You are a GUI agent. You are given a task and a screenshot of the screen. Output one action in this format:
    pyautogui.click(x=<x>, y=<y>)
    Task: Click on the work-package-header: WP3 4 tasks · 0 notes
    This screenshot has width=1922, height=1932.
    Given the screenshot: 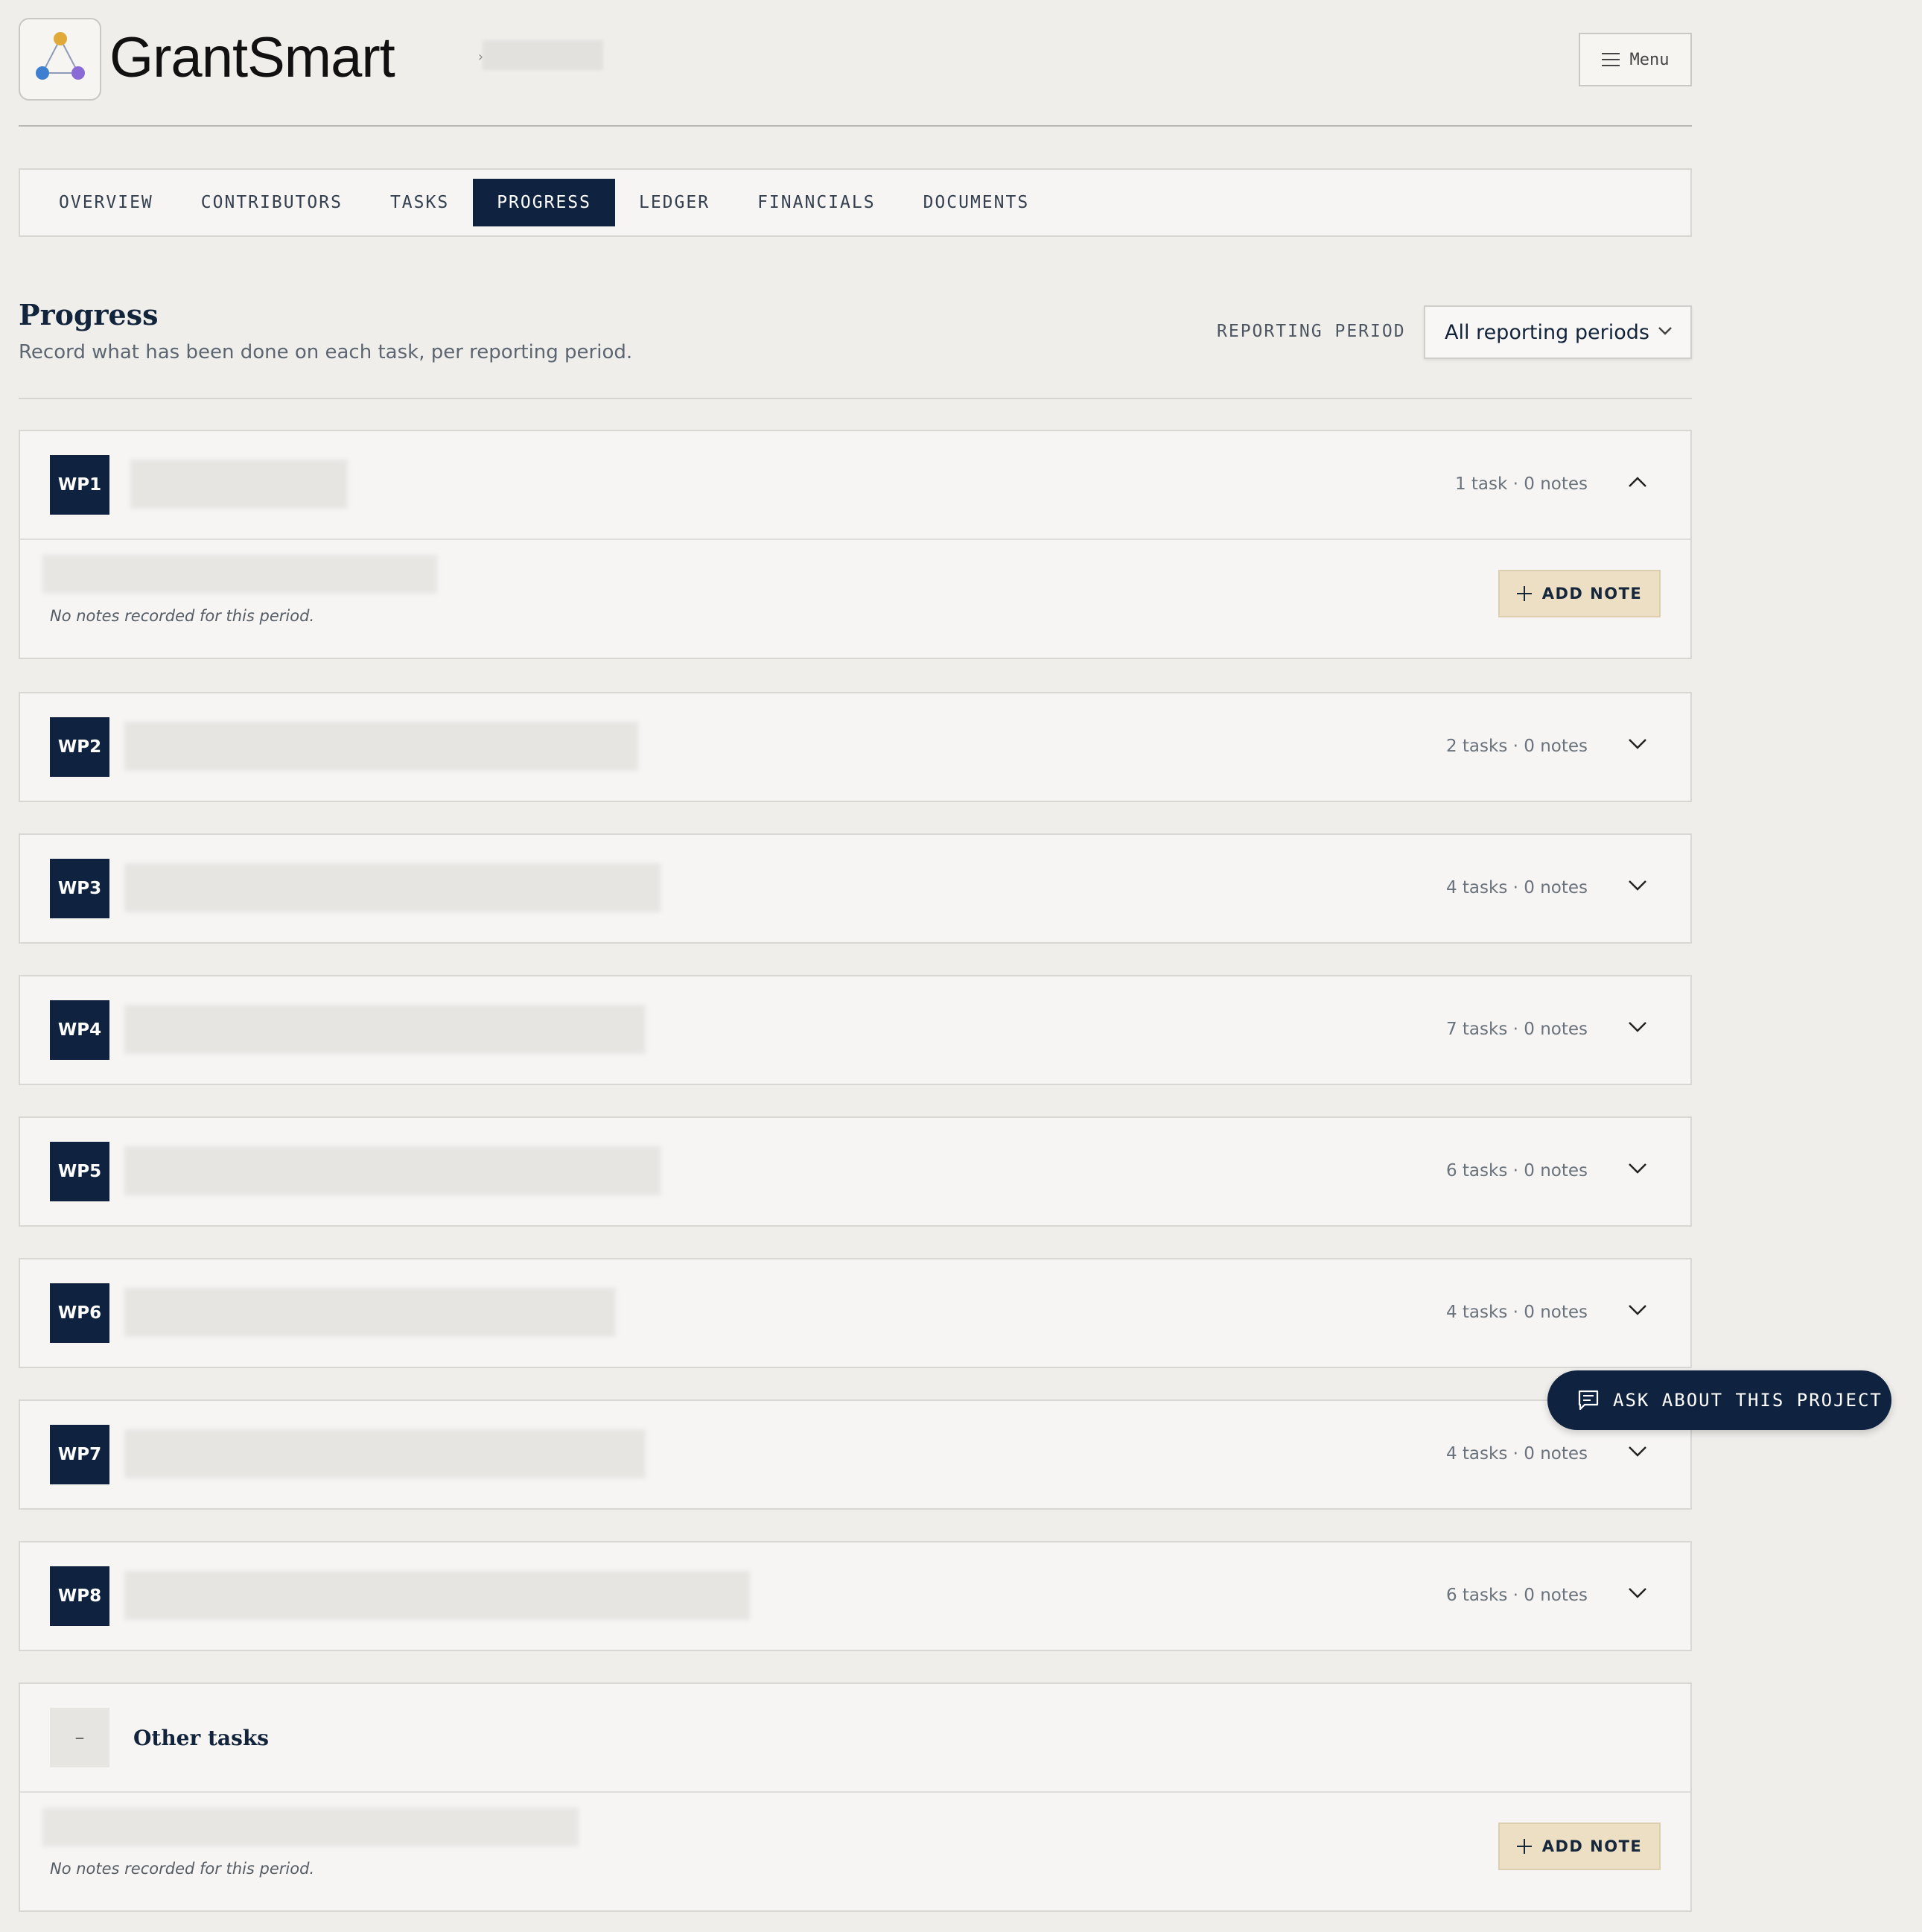 What is the action you would take?
    pyautogui.click(x=855, y=888)
    